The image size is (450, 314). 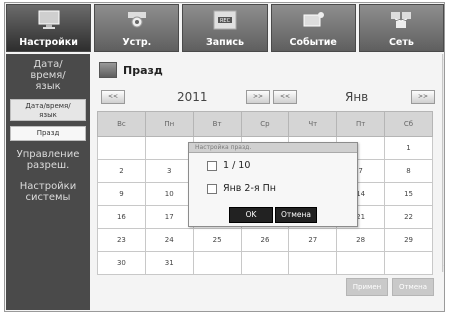 I want to click on page-title: Празд, so click(x=131, y=70).